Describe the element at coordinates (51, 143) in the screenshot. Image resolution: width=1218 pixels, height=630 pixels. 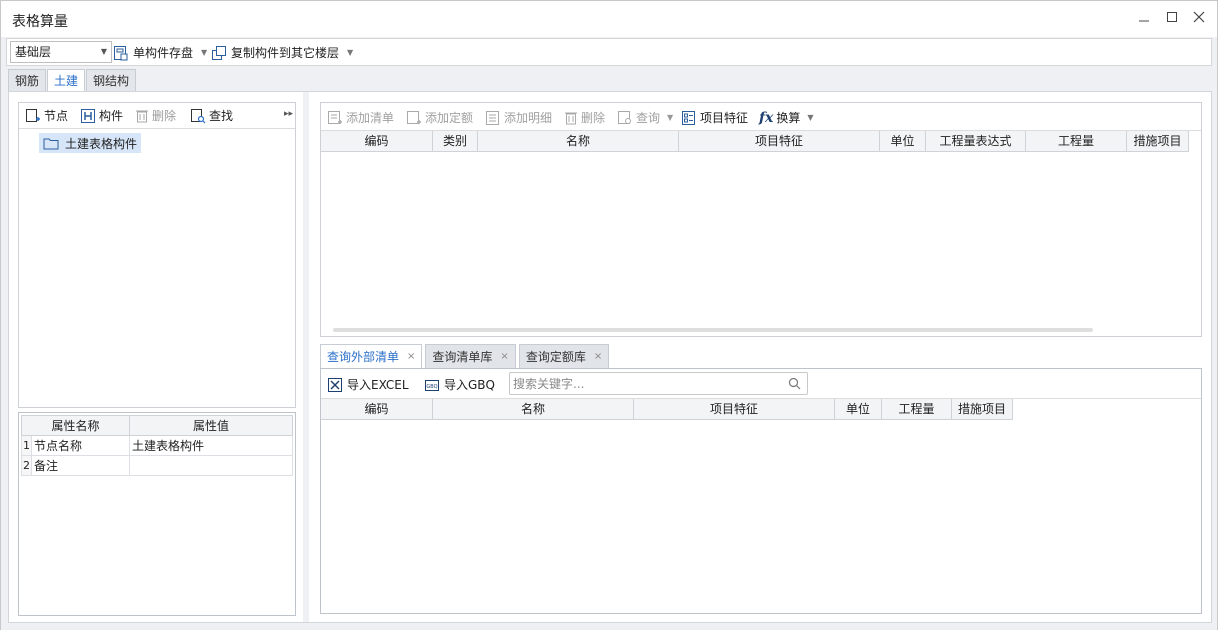
I see `folder-icon` at that location.